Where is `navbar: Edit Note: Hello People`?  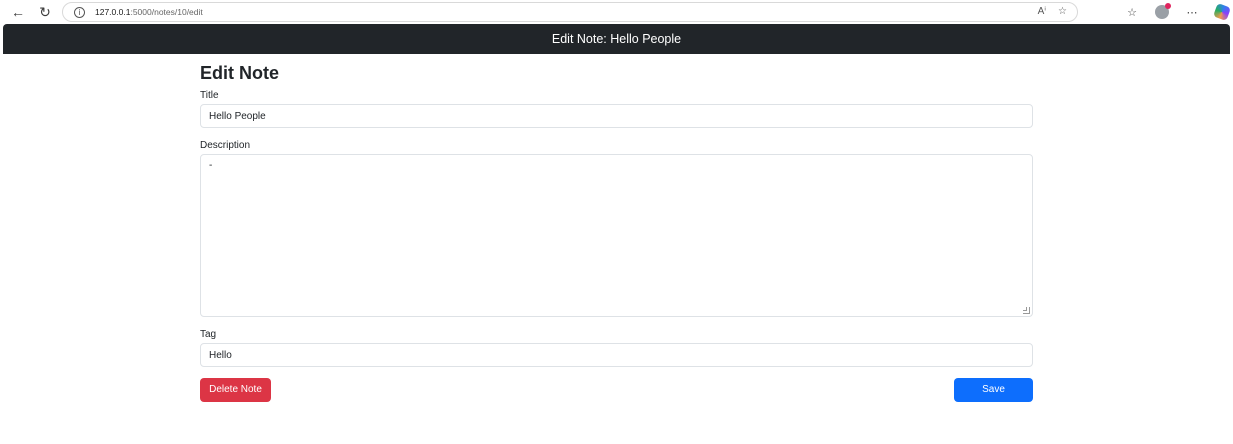
navbar: Edit Note: Hello People is located at coordinates (616, 39).